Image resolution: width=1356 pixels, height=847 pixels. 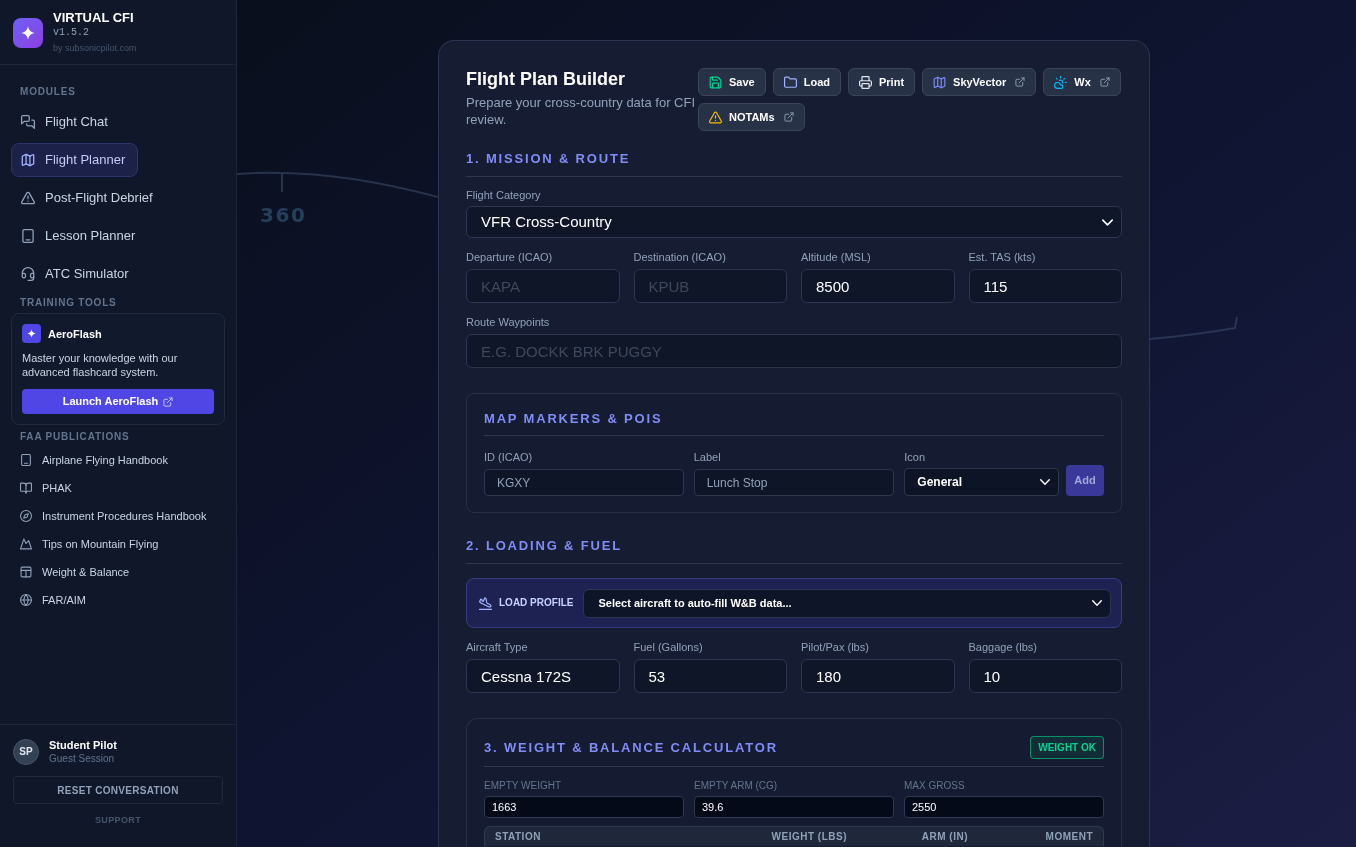 What do you see at coordinates (503, 195) in the screenshot?
I see `field-label: Flight Category` at bounding box center [503, 195].